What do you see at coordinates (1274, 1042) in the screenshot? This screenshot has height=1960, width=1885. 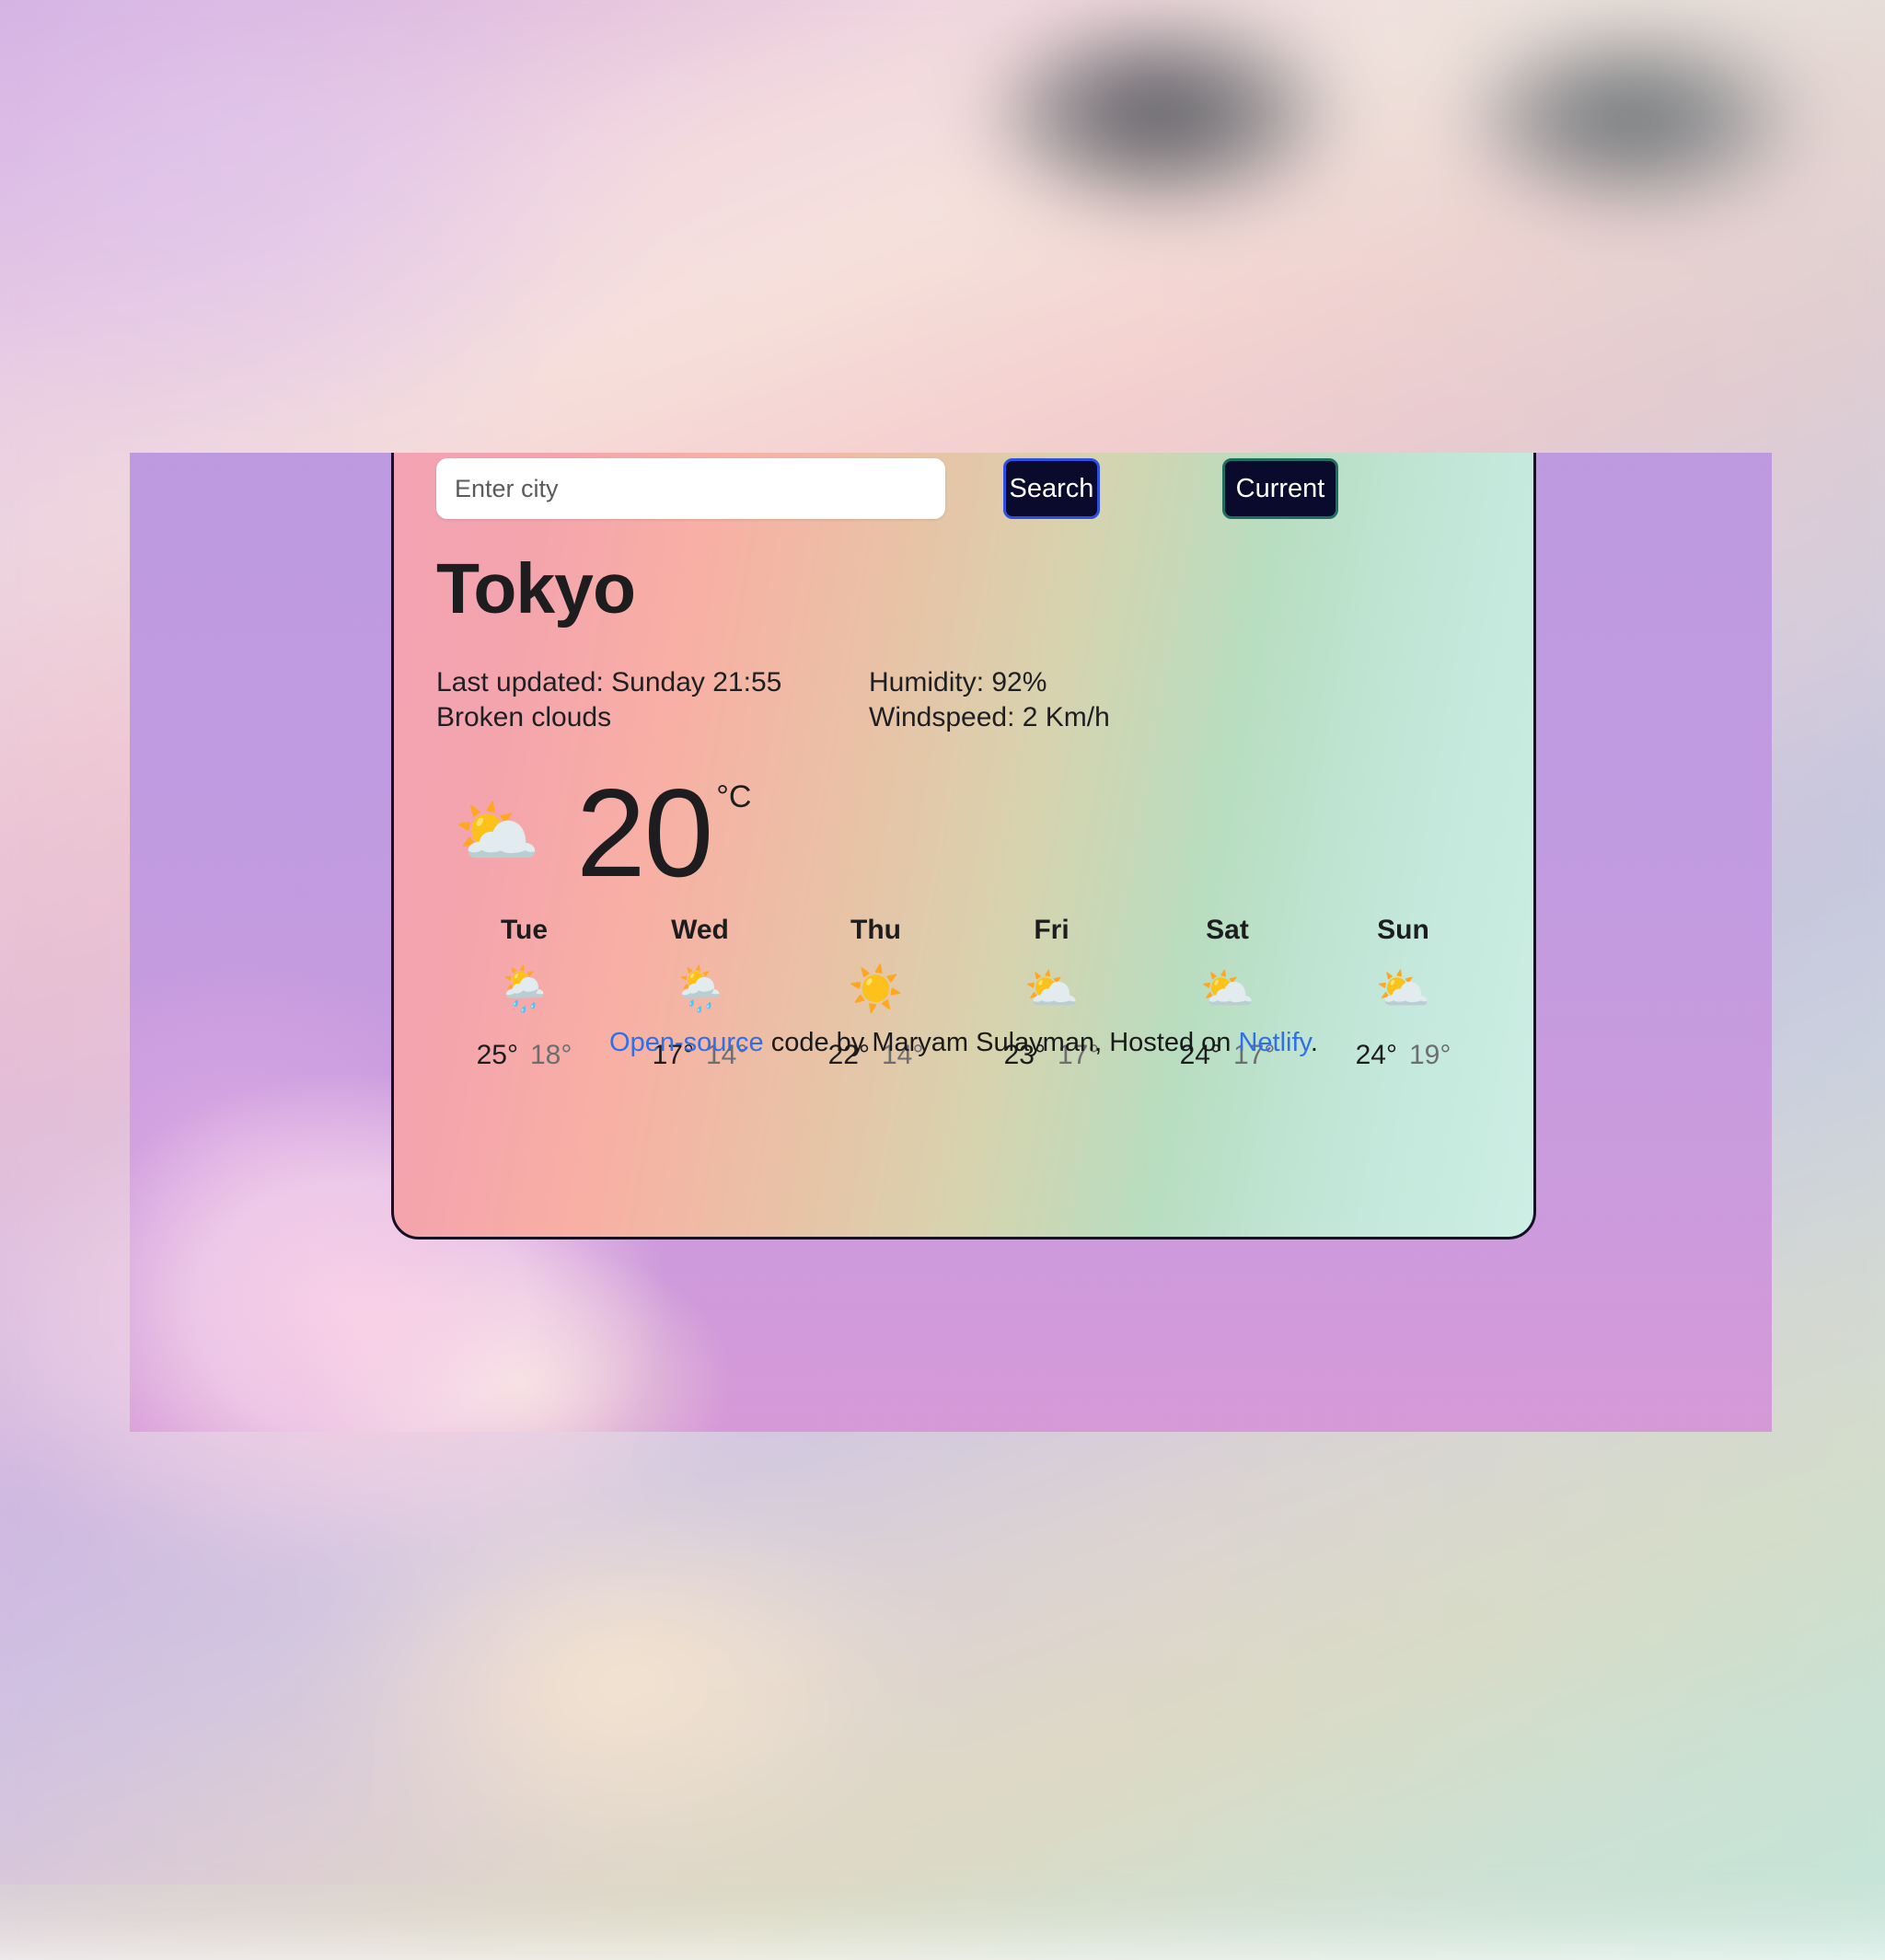 I see `netlify-link: Netlify` at bounding box center [1274, 1042].